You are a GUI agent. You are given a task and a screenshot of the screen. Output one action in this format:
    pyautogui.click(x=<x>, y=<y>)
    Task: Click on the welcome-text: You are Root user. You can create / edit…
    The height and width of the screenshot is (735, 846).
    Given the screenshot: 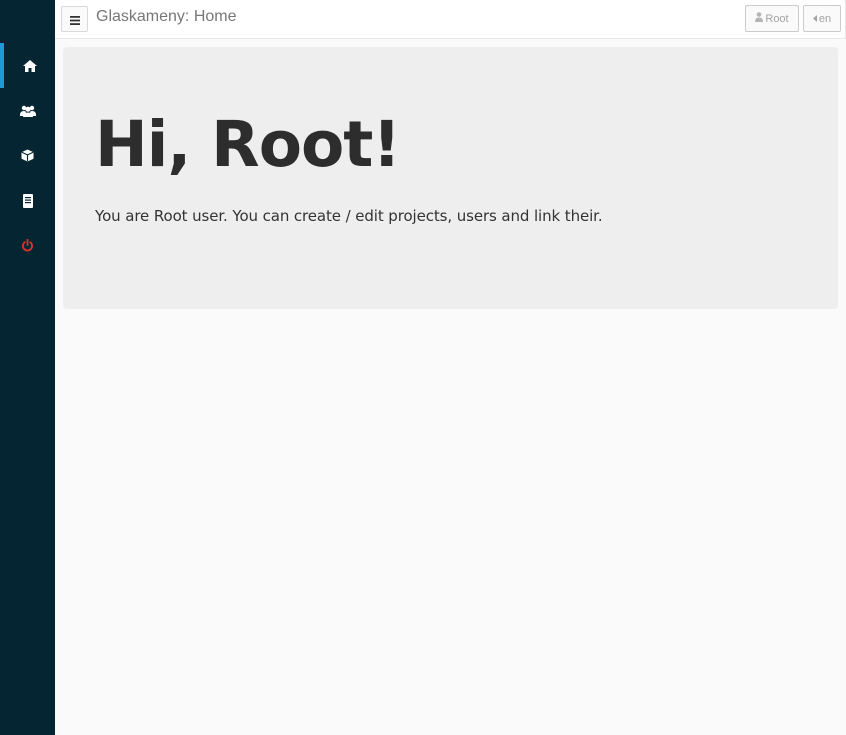 What is the action you would take?
    pyautogui.click(x=349, y=216)
    